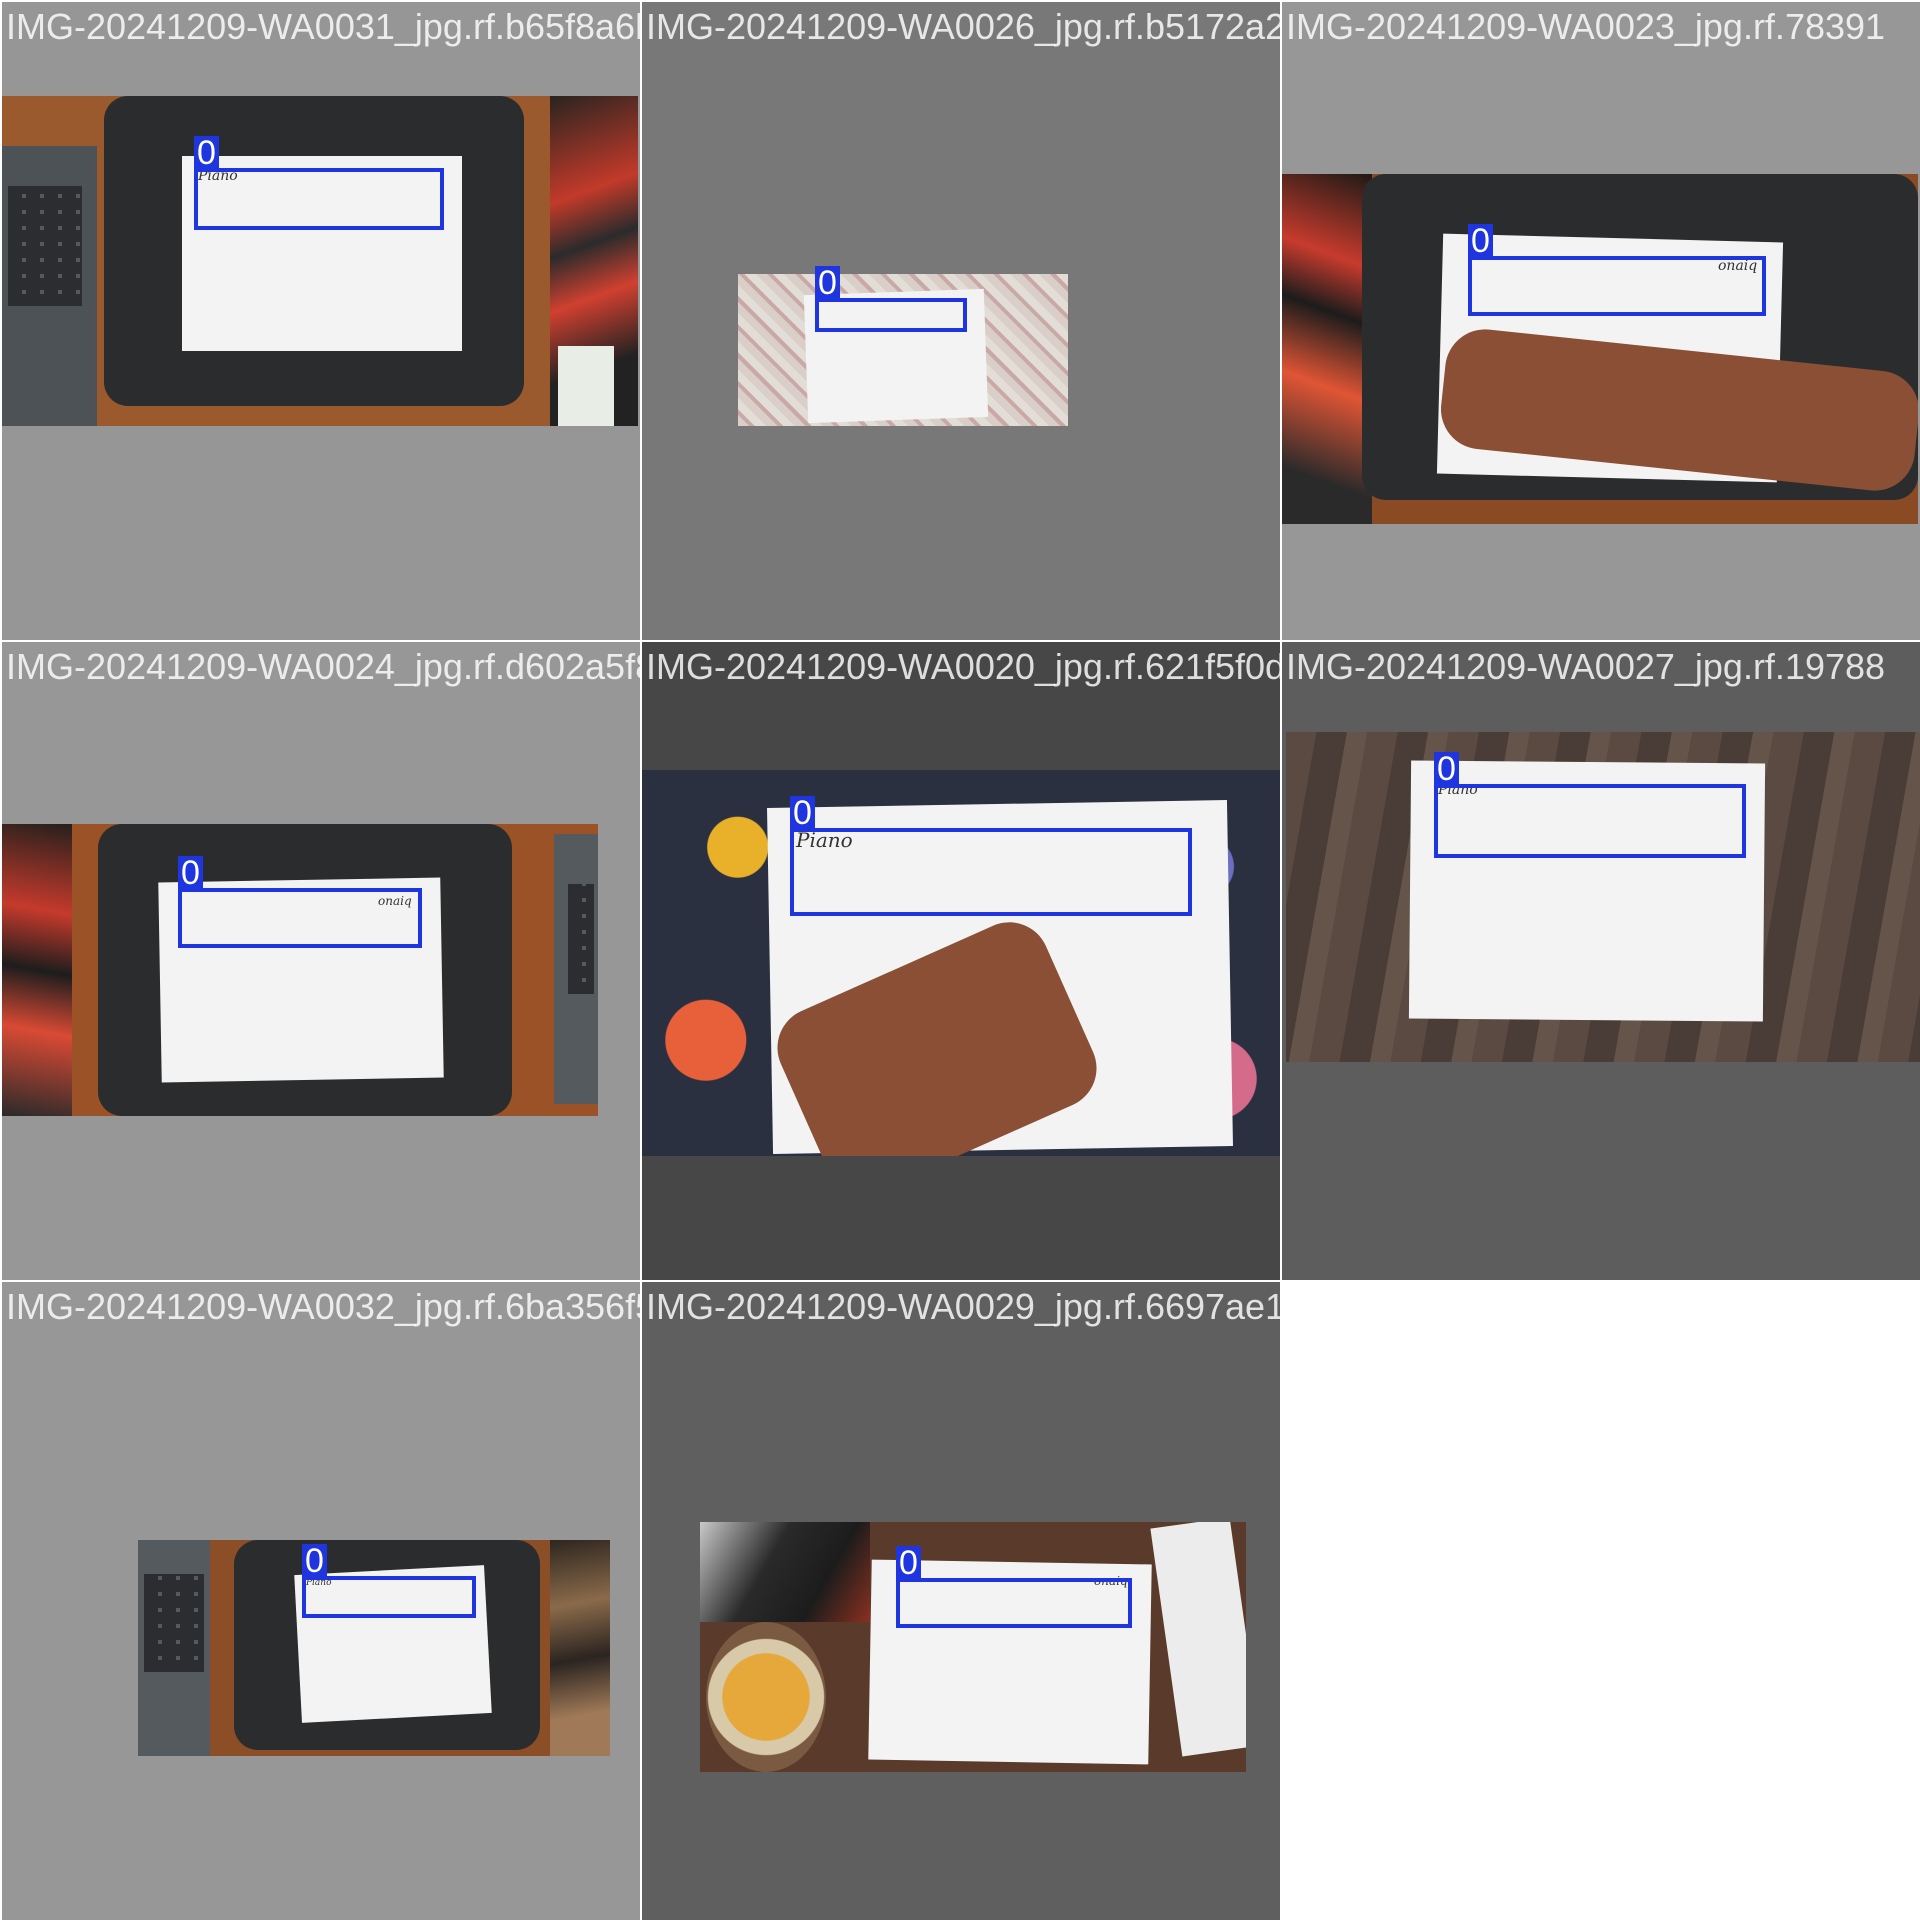 The width and height of the screenshot is (1920, 1920). Describe the element at coordinates (766, 1697) in the screenshot. I see `bowl` at that location.